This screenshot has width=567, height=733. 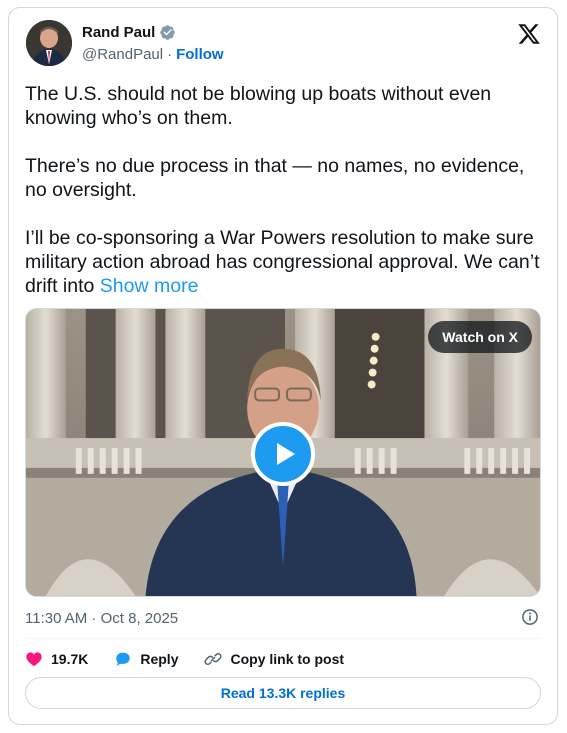 What do you see at coordinates (101, 618) in the screenshot?
I see `post-timestamp: 11:30 AM · Oct 8, 2025` at bounding box center [101, 618].